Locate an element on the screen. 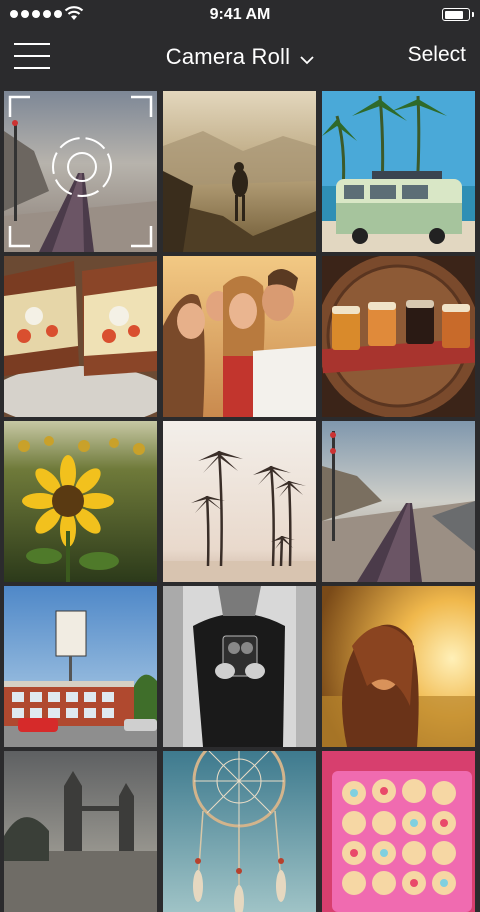 The image size is (480, 912). friends-photo is located at coordinates (239, 336).